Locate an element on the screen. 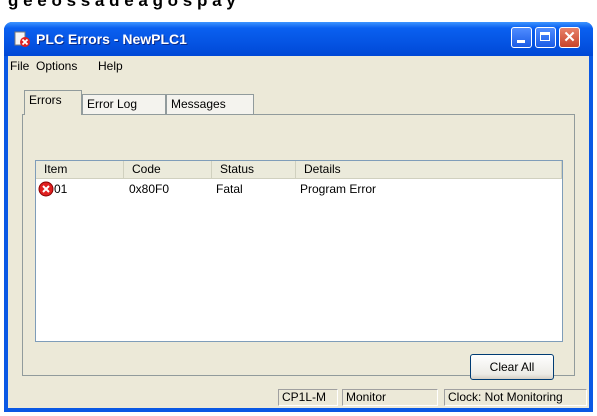 The image size is (597, 416). close-icon: ✕ is located at coordinates (569, 37).